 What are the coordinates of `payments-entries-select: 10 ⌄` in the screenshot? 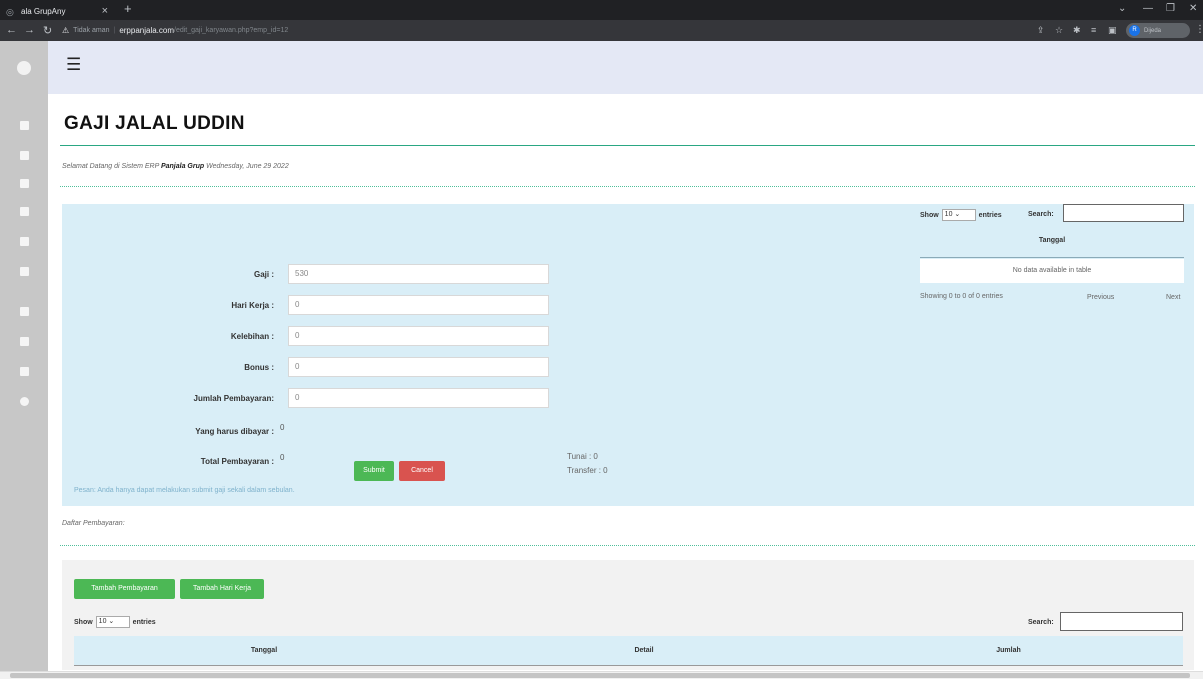 It's located at (112, 622).